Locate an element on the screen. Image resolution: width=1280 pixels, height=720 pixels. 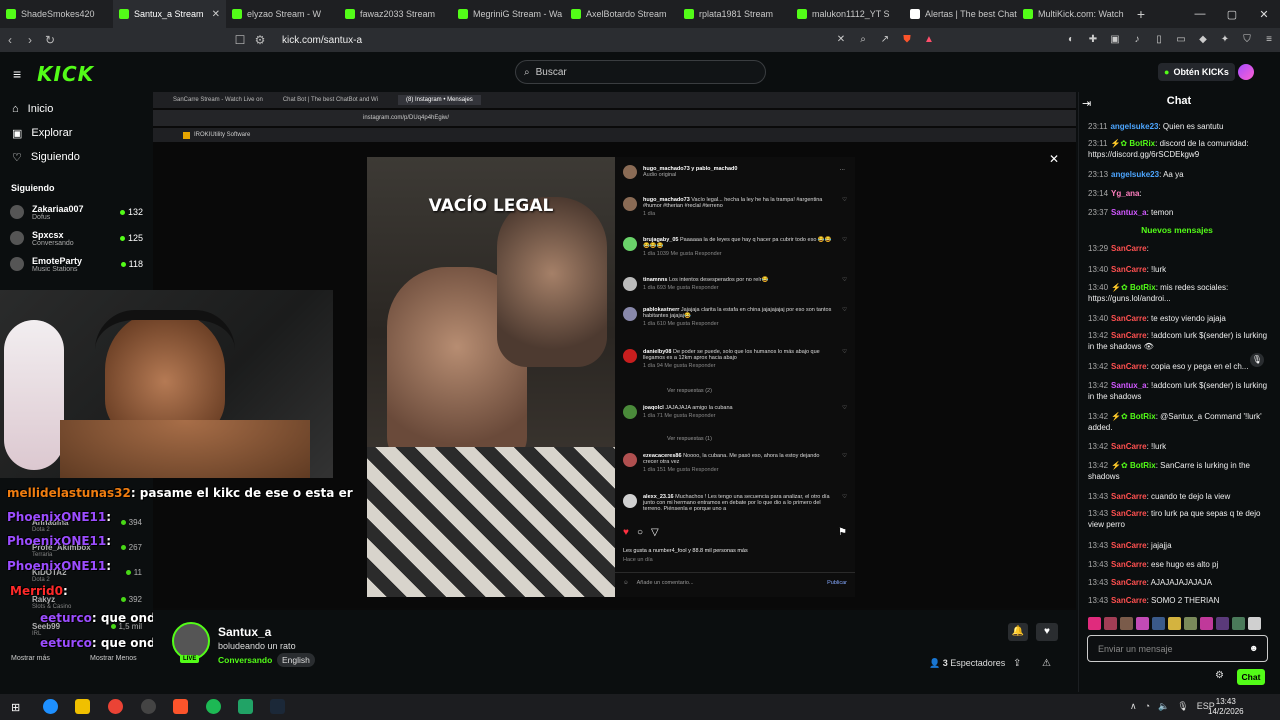
mic-tray-icon: 🎙 is located at coordinates (1182, 706).